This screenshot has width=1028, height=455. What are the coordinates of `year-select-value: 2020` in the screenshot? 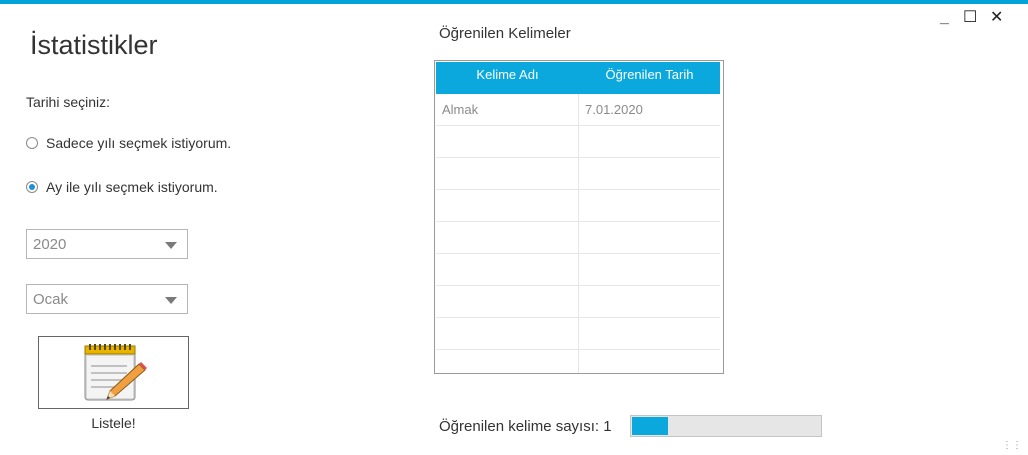 It's located at (50, 244).